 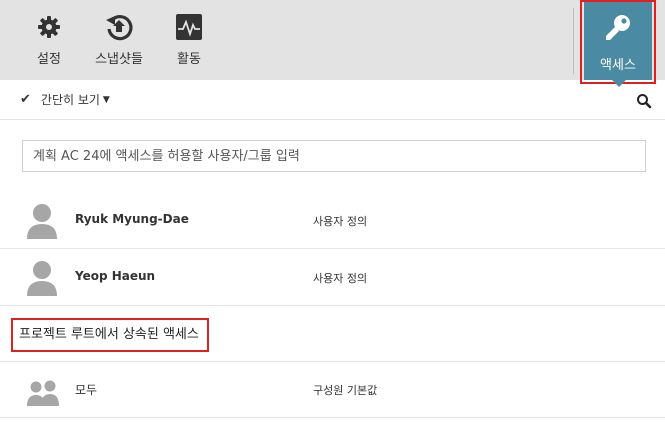 What do you see at coordinates (119, 27) in the screenshot?
I see `history-icon` at bounding box center [119, 27].